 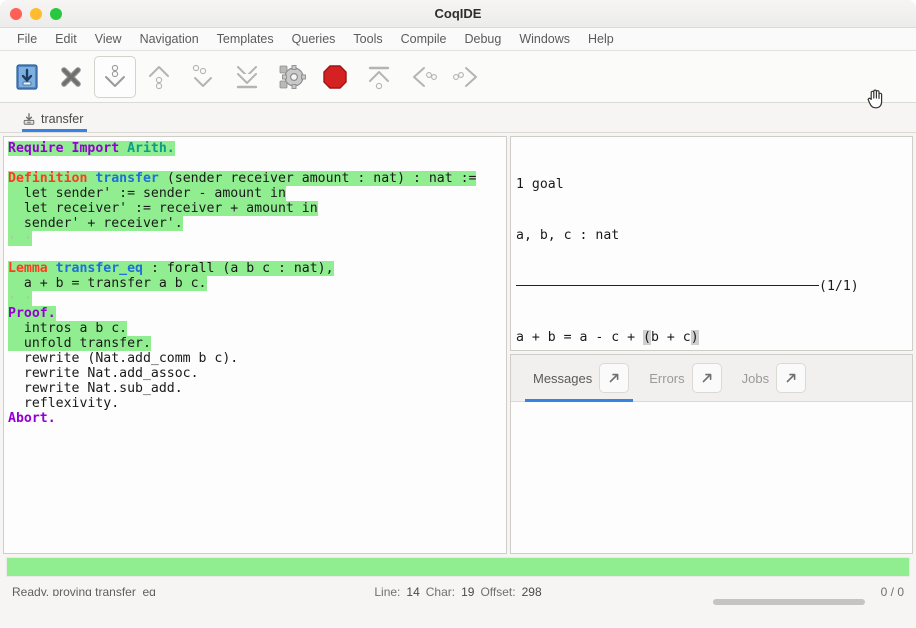 I want to click on save-button, so click(x=27, y=77).